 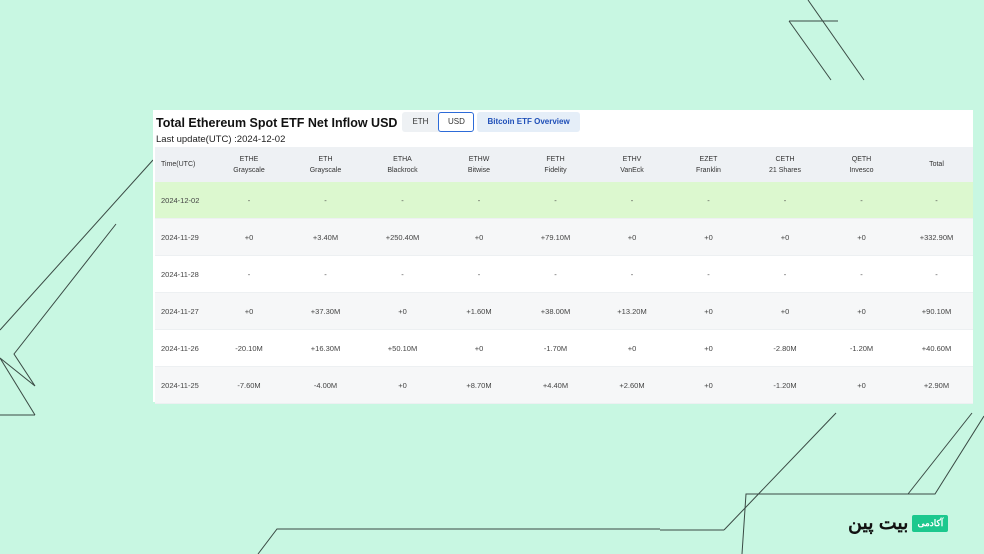 I want to click on flow-cell: +79.10M, so click(x=555, y=237).